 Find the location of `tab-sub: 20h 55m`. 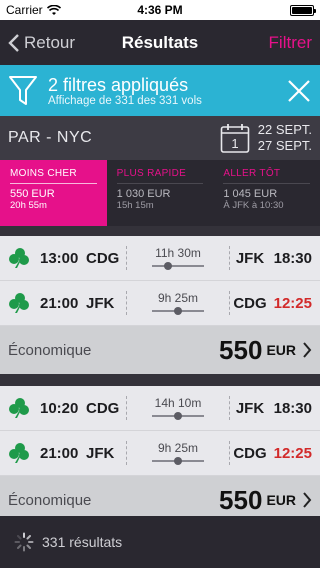

tab-sub: 20h 55m is located at coordinates (28, 205).